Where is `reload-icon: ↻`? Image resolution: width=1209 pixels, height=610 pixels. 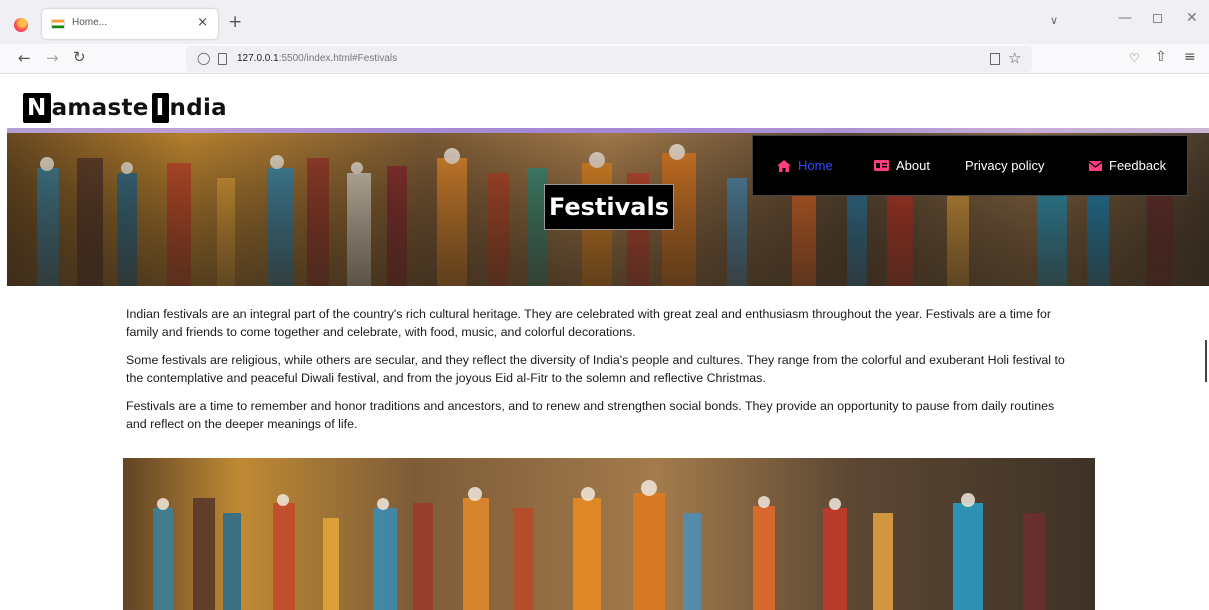
reload-icon: ↻ is located at coordinates (79, 57).